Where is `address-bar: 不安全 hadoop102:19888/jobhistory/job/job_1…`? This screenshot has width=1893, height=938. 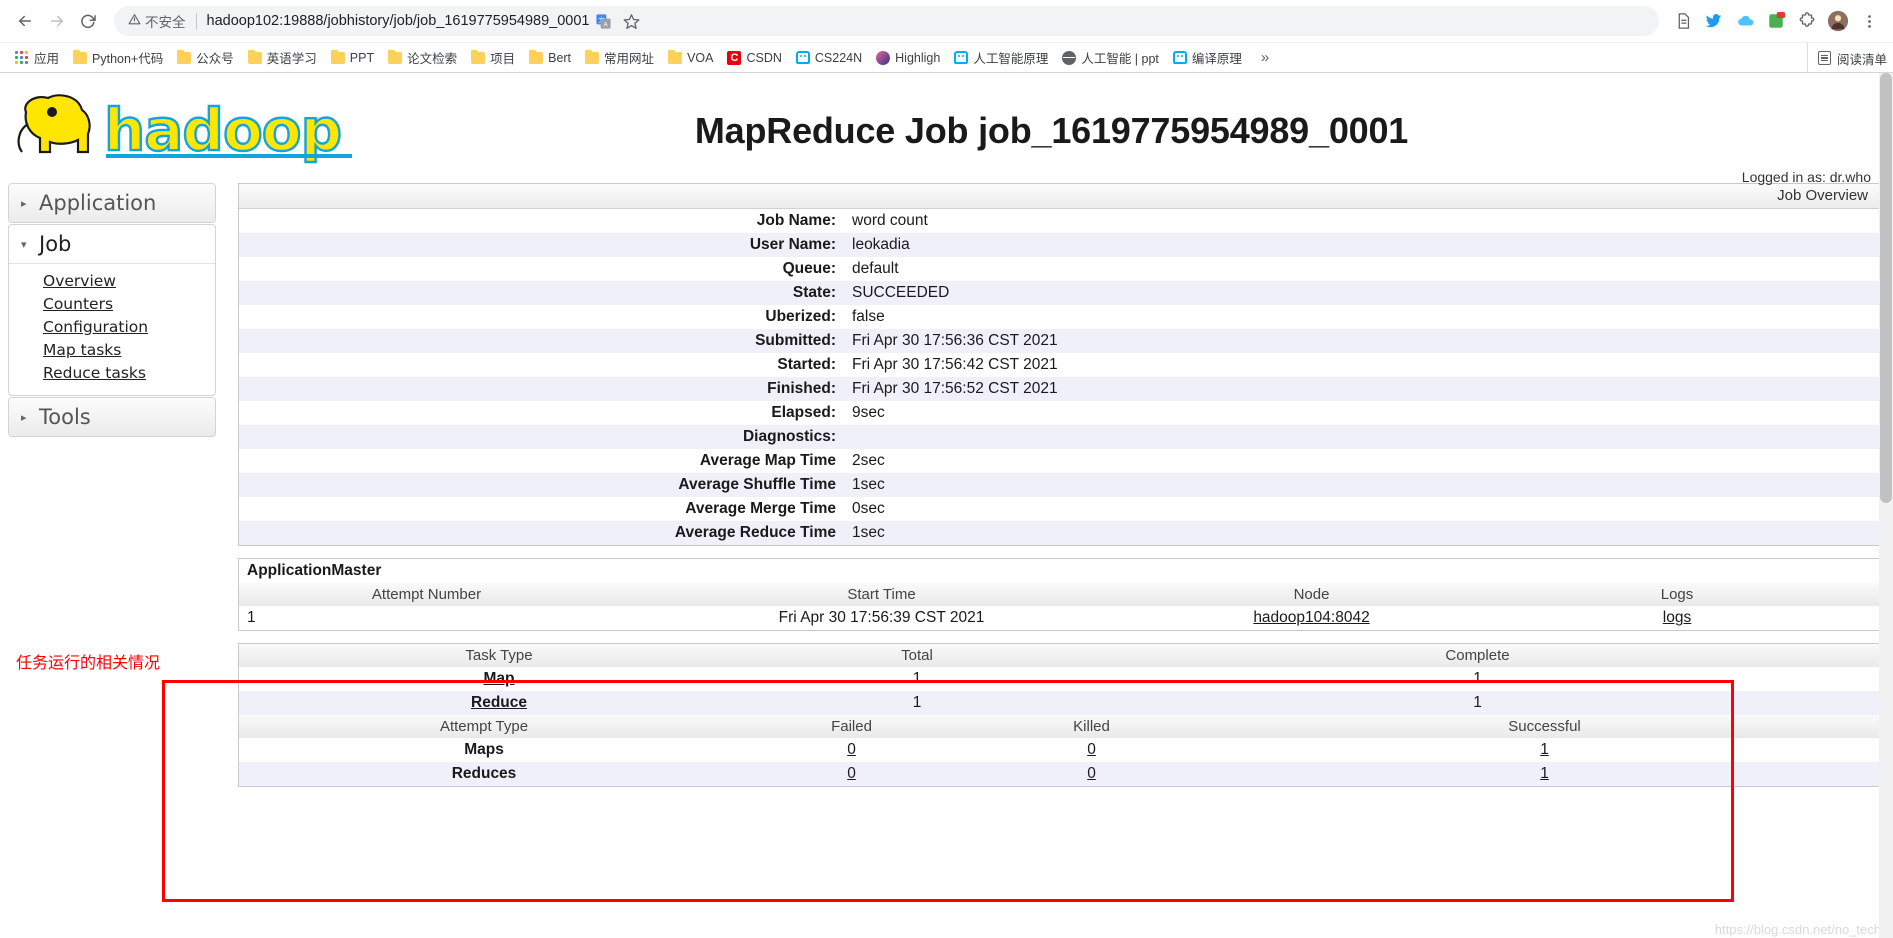 address-bar: 不安全 hadoop102:19888/jobhistory/job/job_1… is located at coordinates (886, 21).